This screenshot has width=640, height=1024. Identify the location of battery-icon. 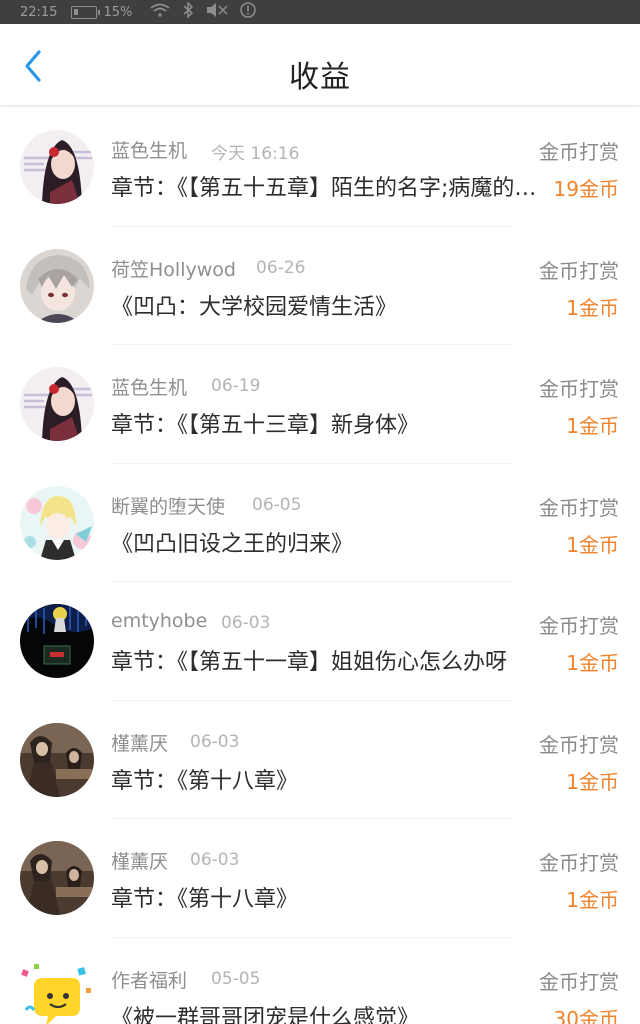
(86, 12).